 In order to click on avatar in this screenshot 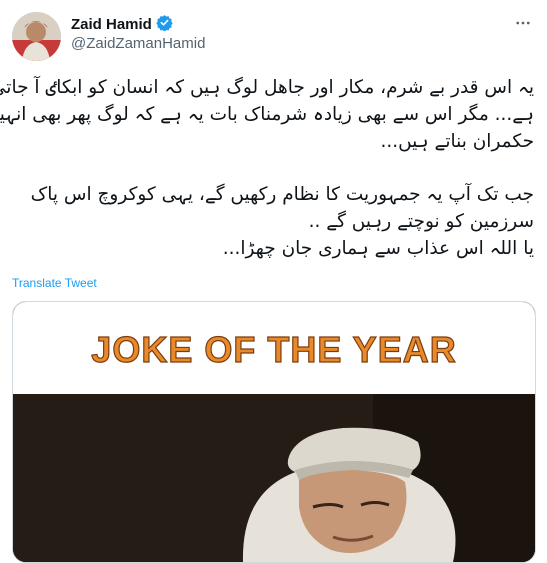, I will do `click(36, 36)`.